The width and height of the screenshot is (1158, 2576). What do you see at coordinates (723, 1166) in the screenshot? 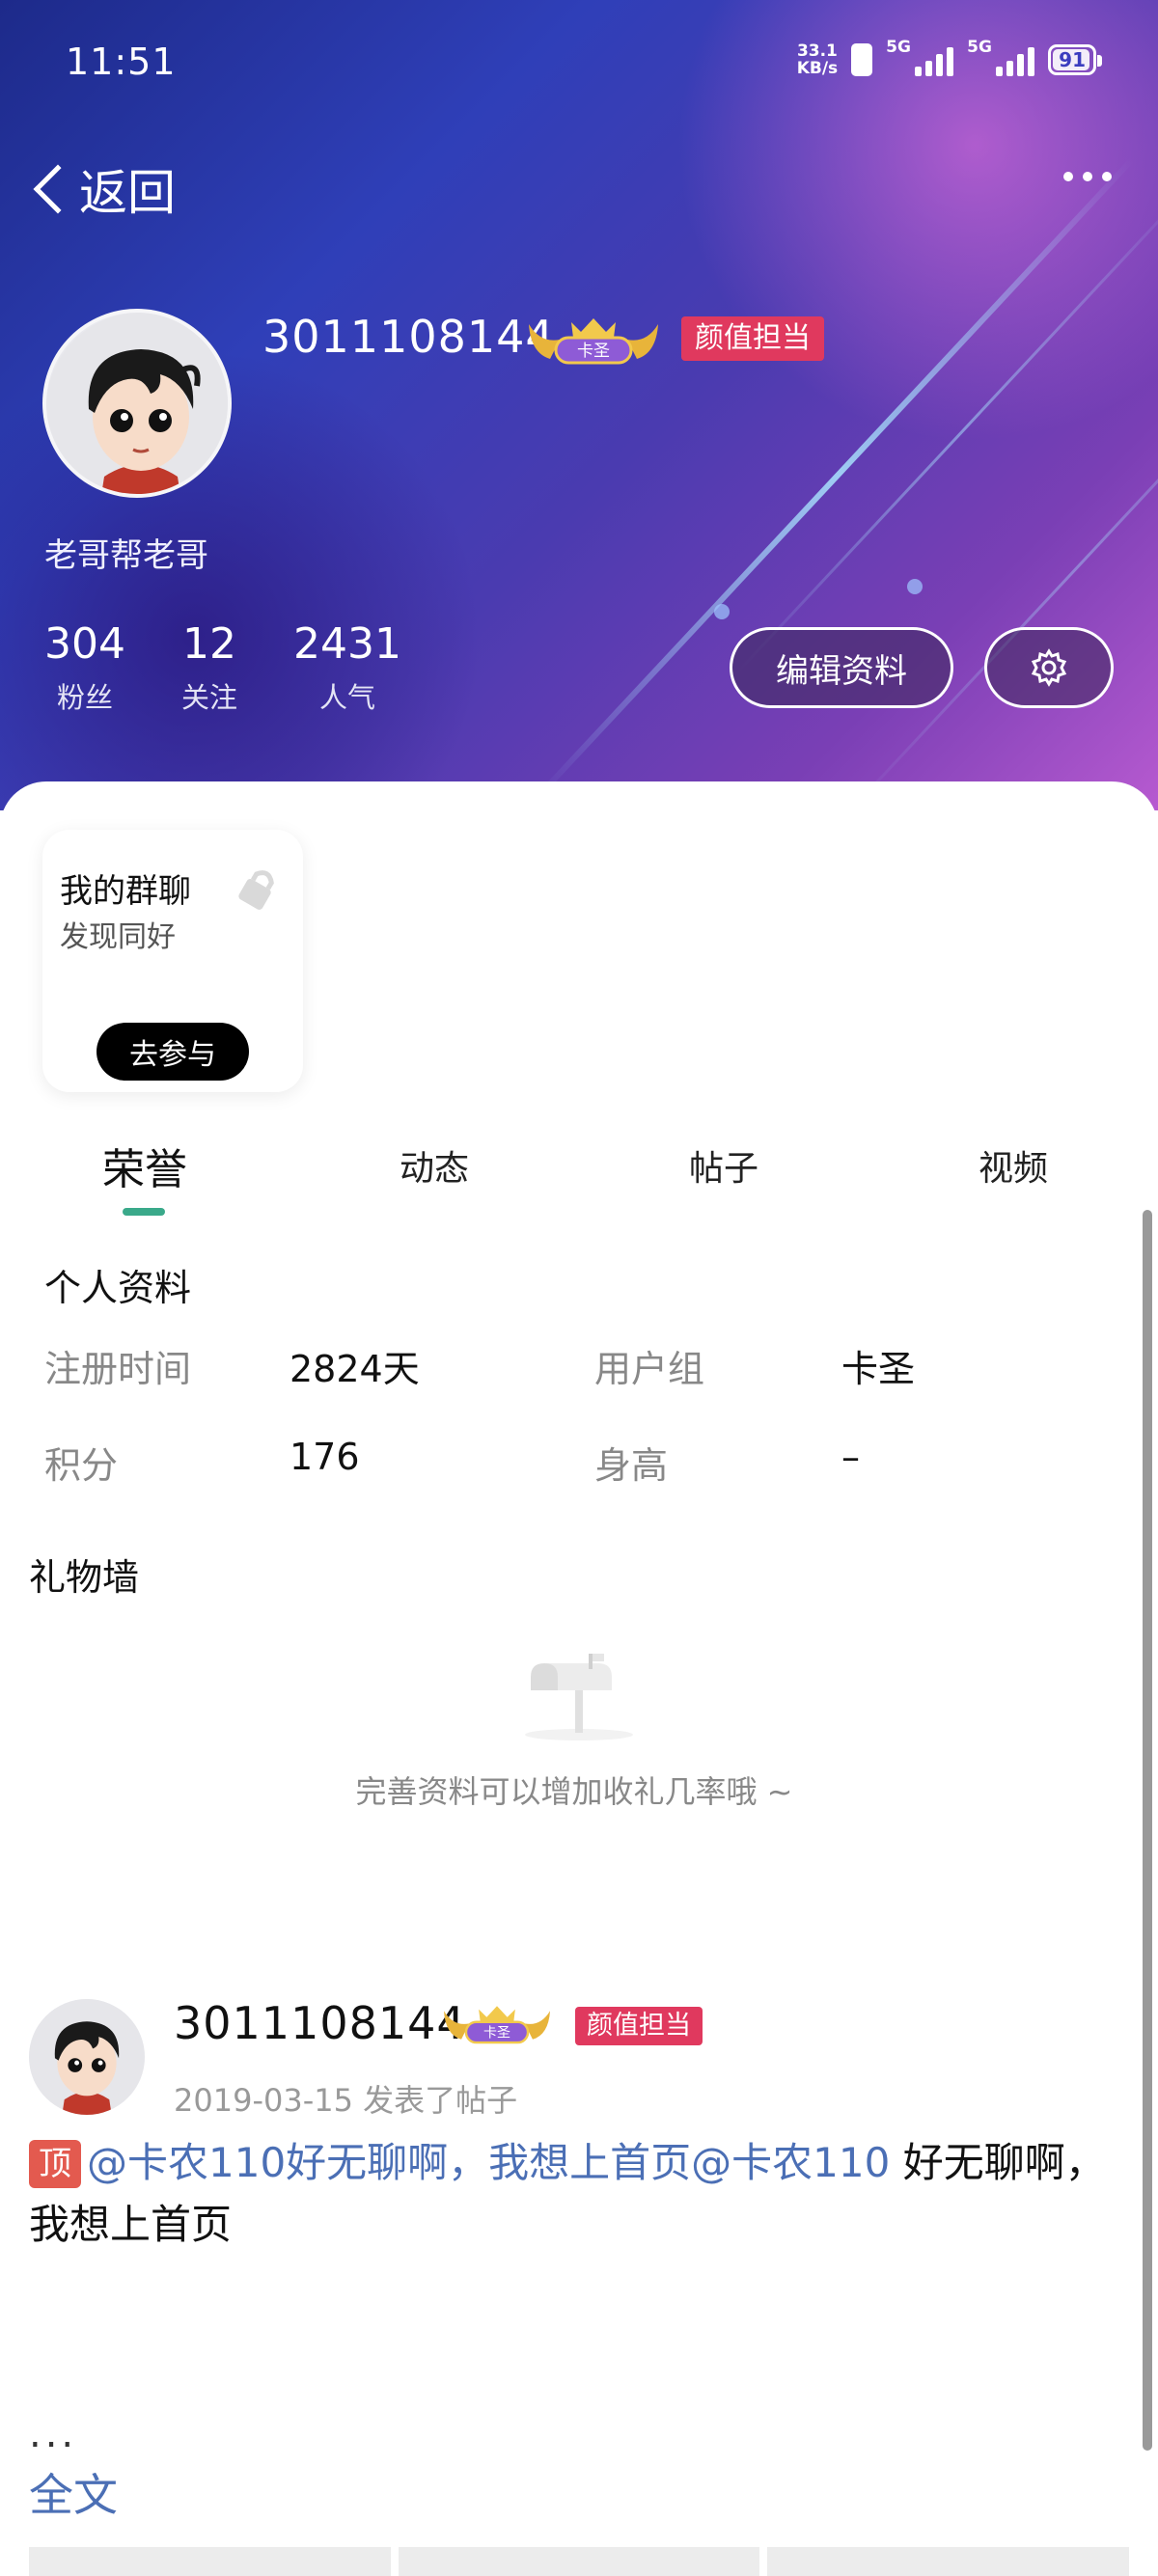
I see `tab-posts: 帖子` at bounding box center [723, 1166].